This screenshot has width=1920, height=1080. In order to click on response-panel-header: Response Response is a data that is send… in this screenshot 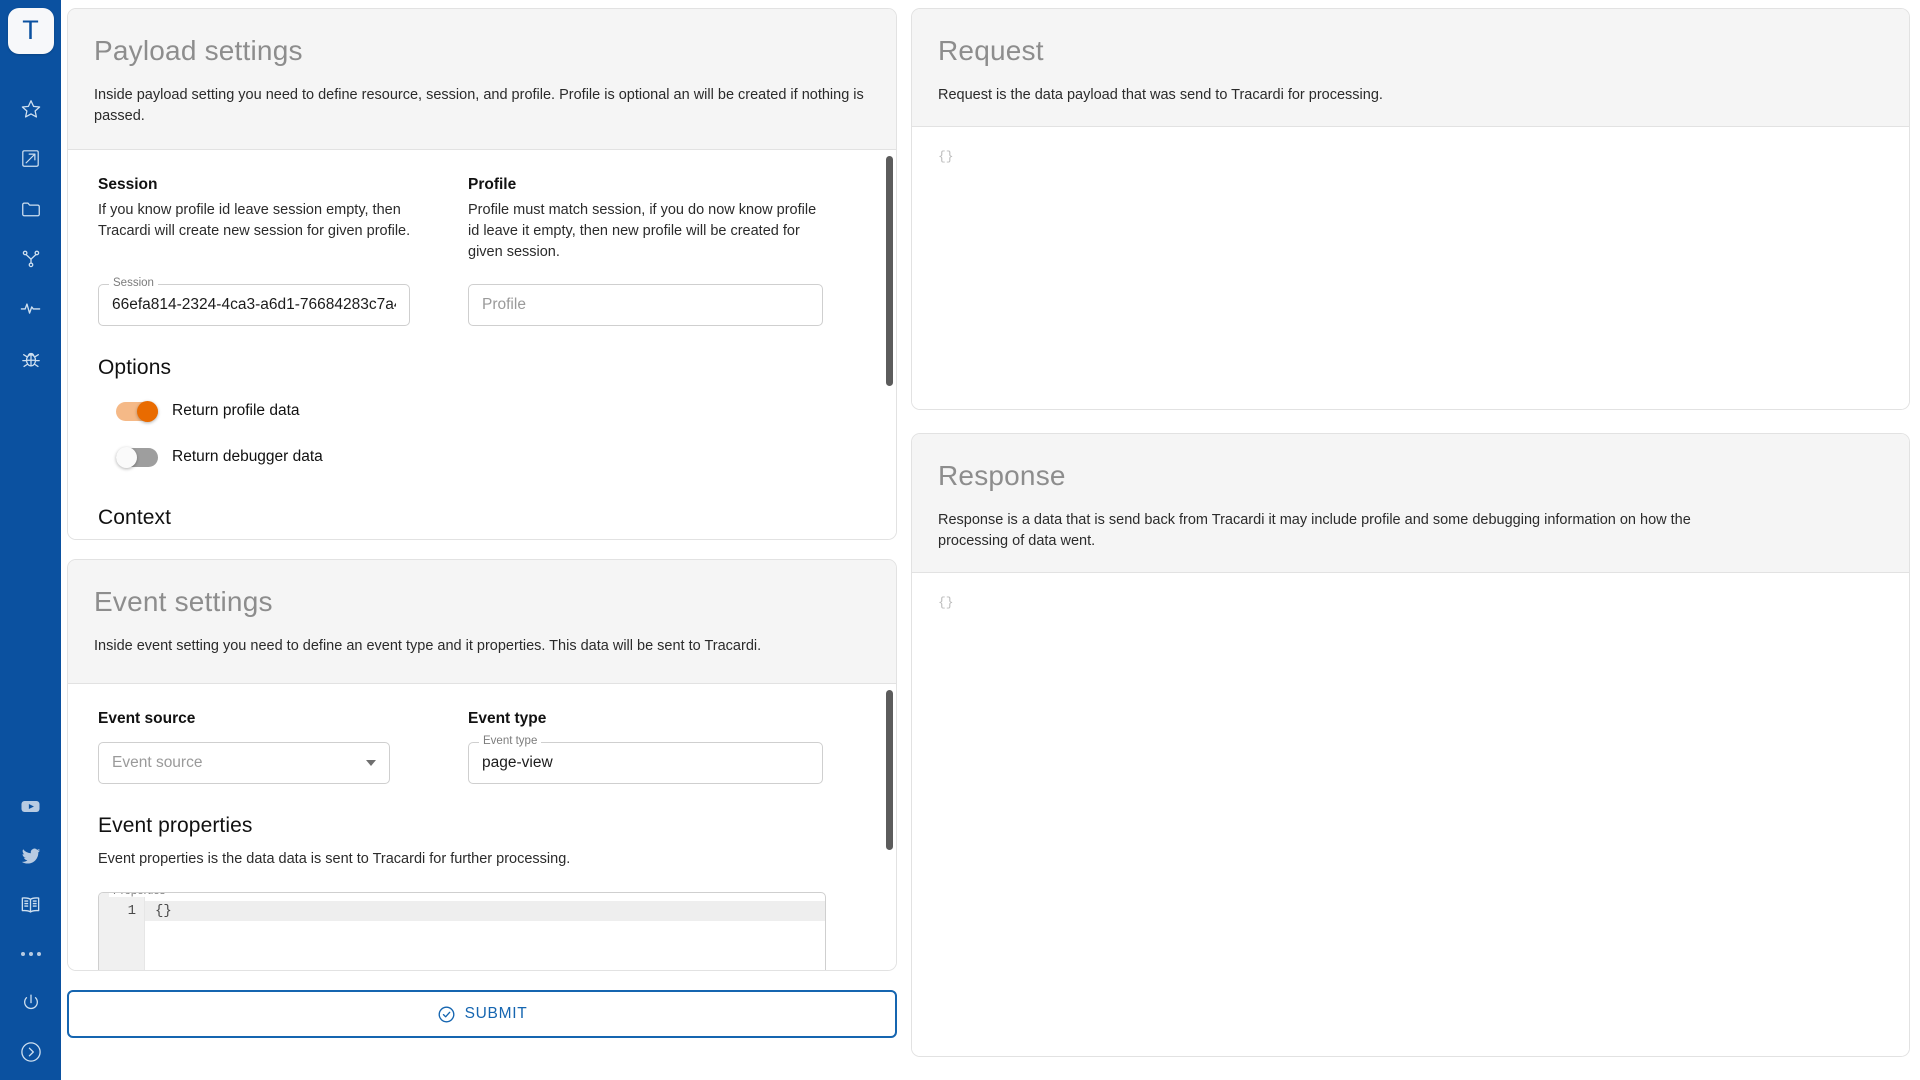, I will do `click(1410, 503)`.